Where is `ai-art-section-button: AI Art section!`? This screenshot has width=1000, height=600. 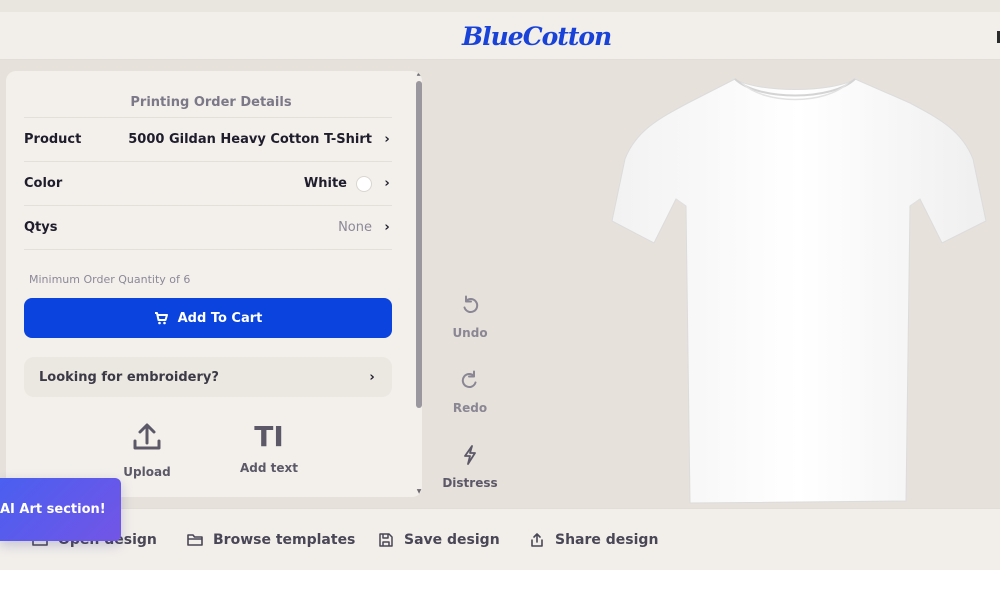
ai-art-section-button: AI Art section! is located at coordinates (60, 509).